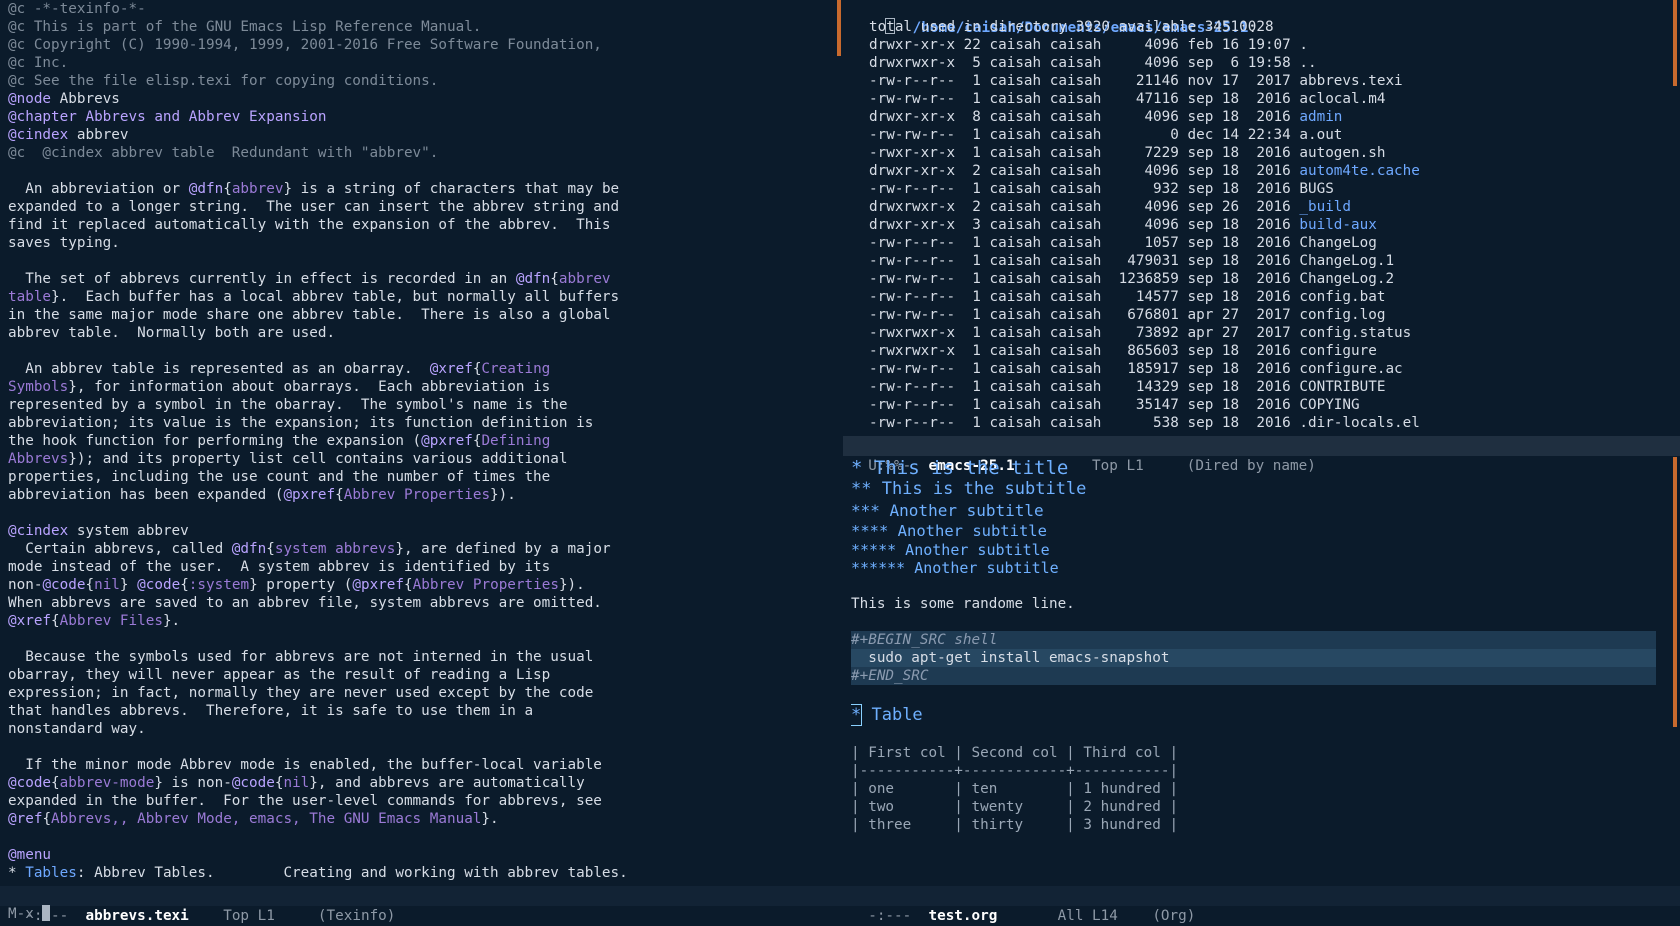  Describe the element at coordinates (425, 99) in the screenshot. I see `texinfo-line: @node Abbrevs` at that location.